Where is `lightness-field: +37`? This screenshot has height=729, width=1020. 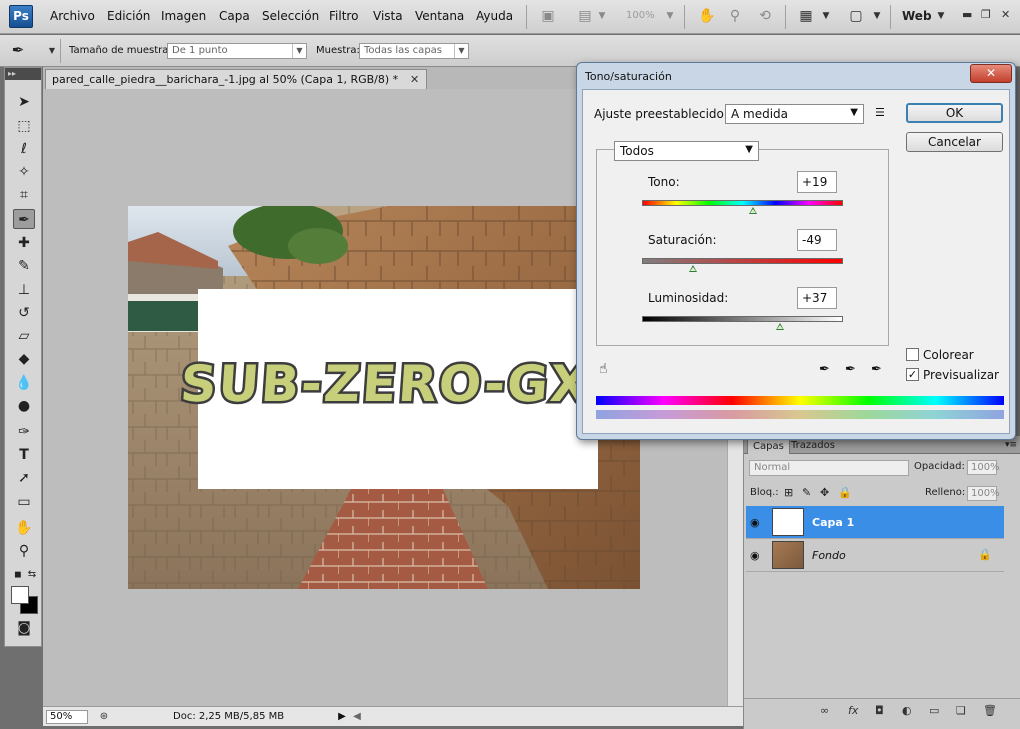 lightness-field: +37 is located at coordinates (817, 298).